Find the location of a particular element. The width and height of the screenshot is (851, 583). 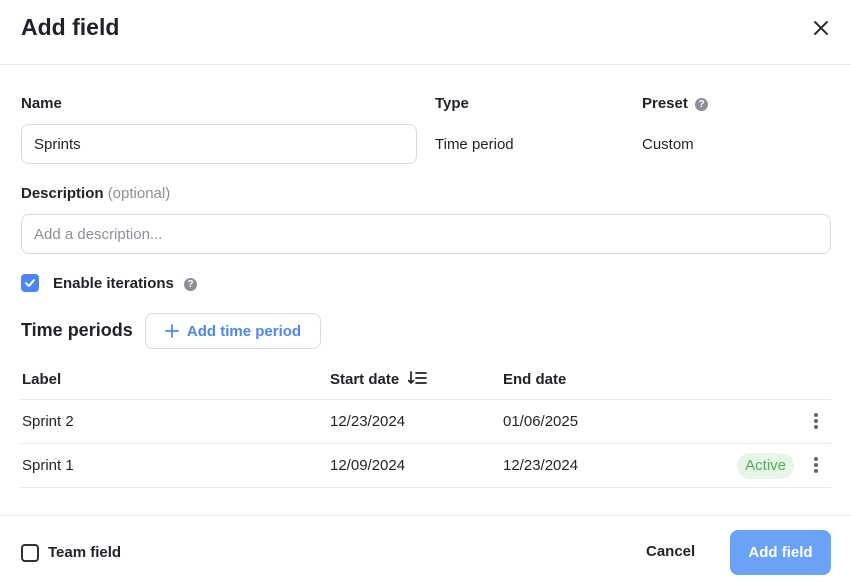

team-field-checkbox is located at coordinates (30, 553).